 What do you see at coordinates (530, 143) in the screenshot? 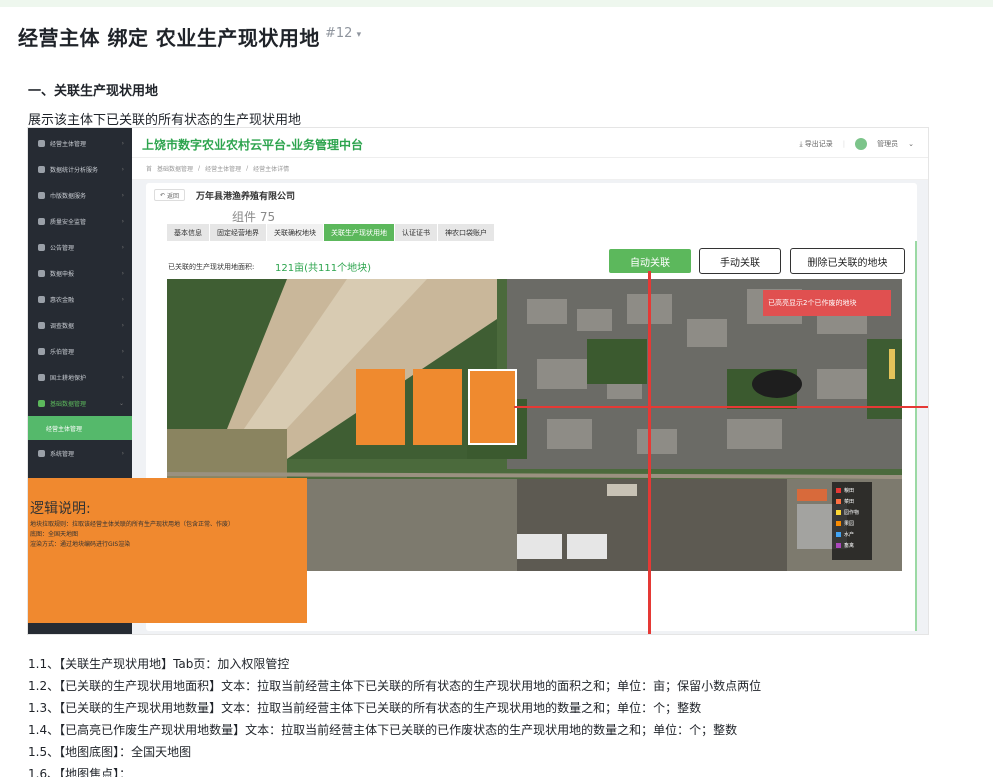
I see `app-topbar: 上饶市数字农业农村云平台-业务管理中台 ⤓ 导出记录 | 管理员 ⌄` at bounding box center [530, 143].